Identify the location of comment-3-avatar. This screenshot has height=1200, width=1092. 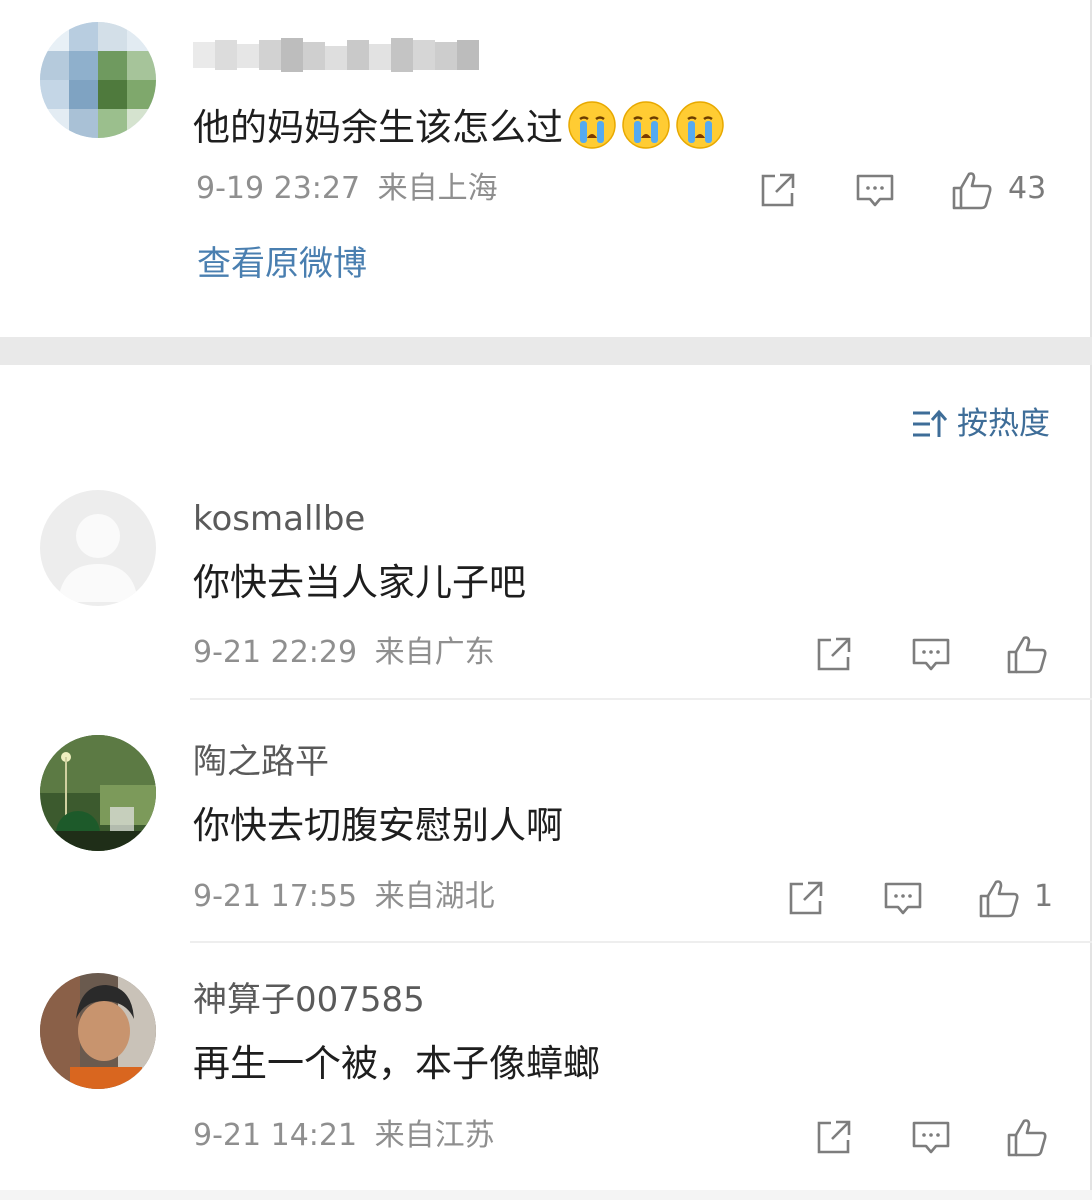
(98, 1031).